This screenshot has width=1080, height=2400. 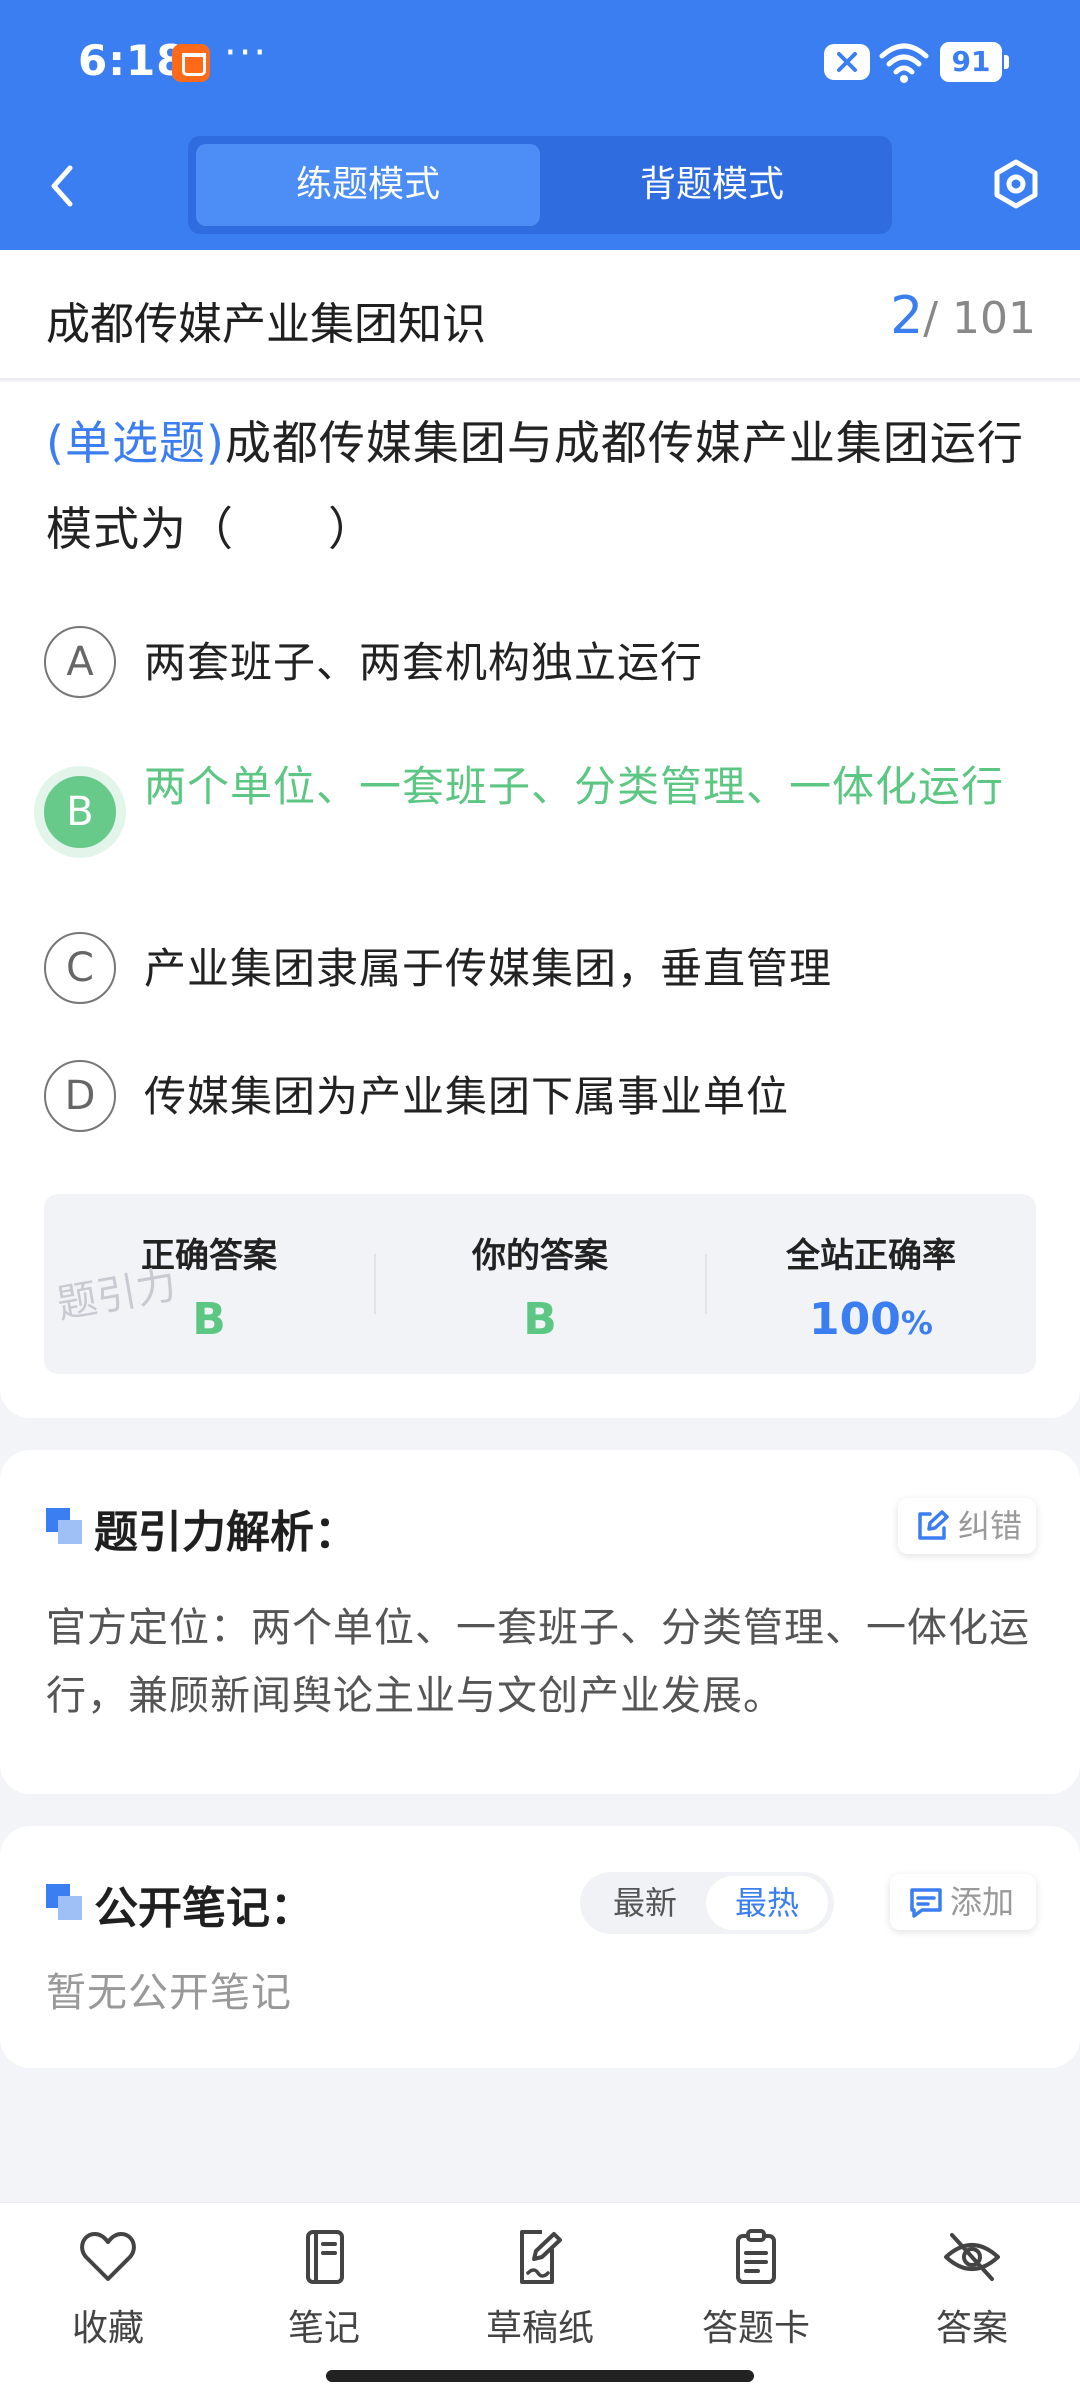 I want to click on your-answer-label: 你的答案, so click(x=540, y=1256).